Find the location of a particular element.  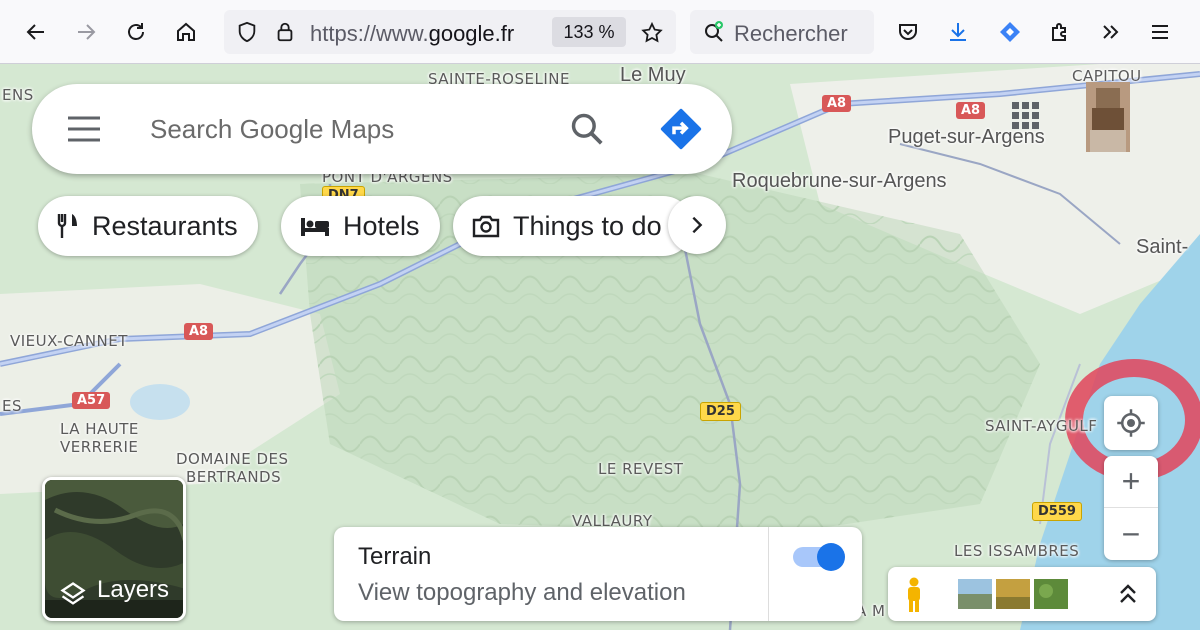

reload-button is located at coordinates (136, 32).